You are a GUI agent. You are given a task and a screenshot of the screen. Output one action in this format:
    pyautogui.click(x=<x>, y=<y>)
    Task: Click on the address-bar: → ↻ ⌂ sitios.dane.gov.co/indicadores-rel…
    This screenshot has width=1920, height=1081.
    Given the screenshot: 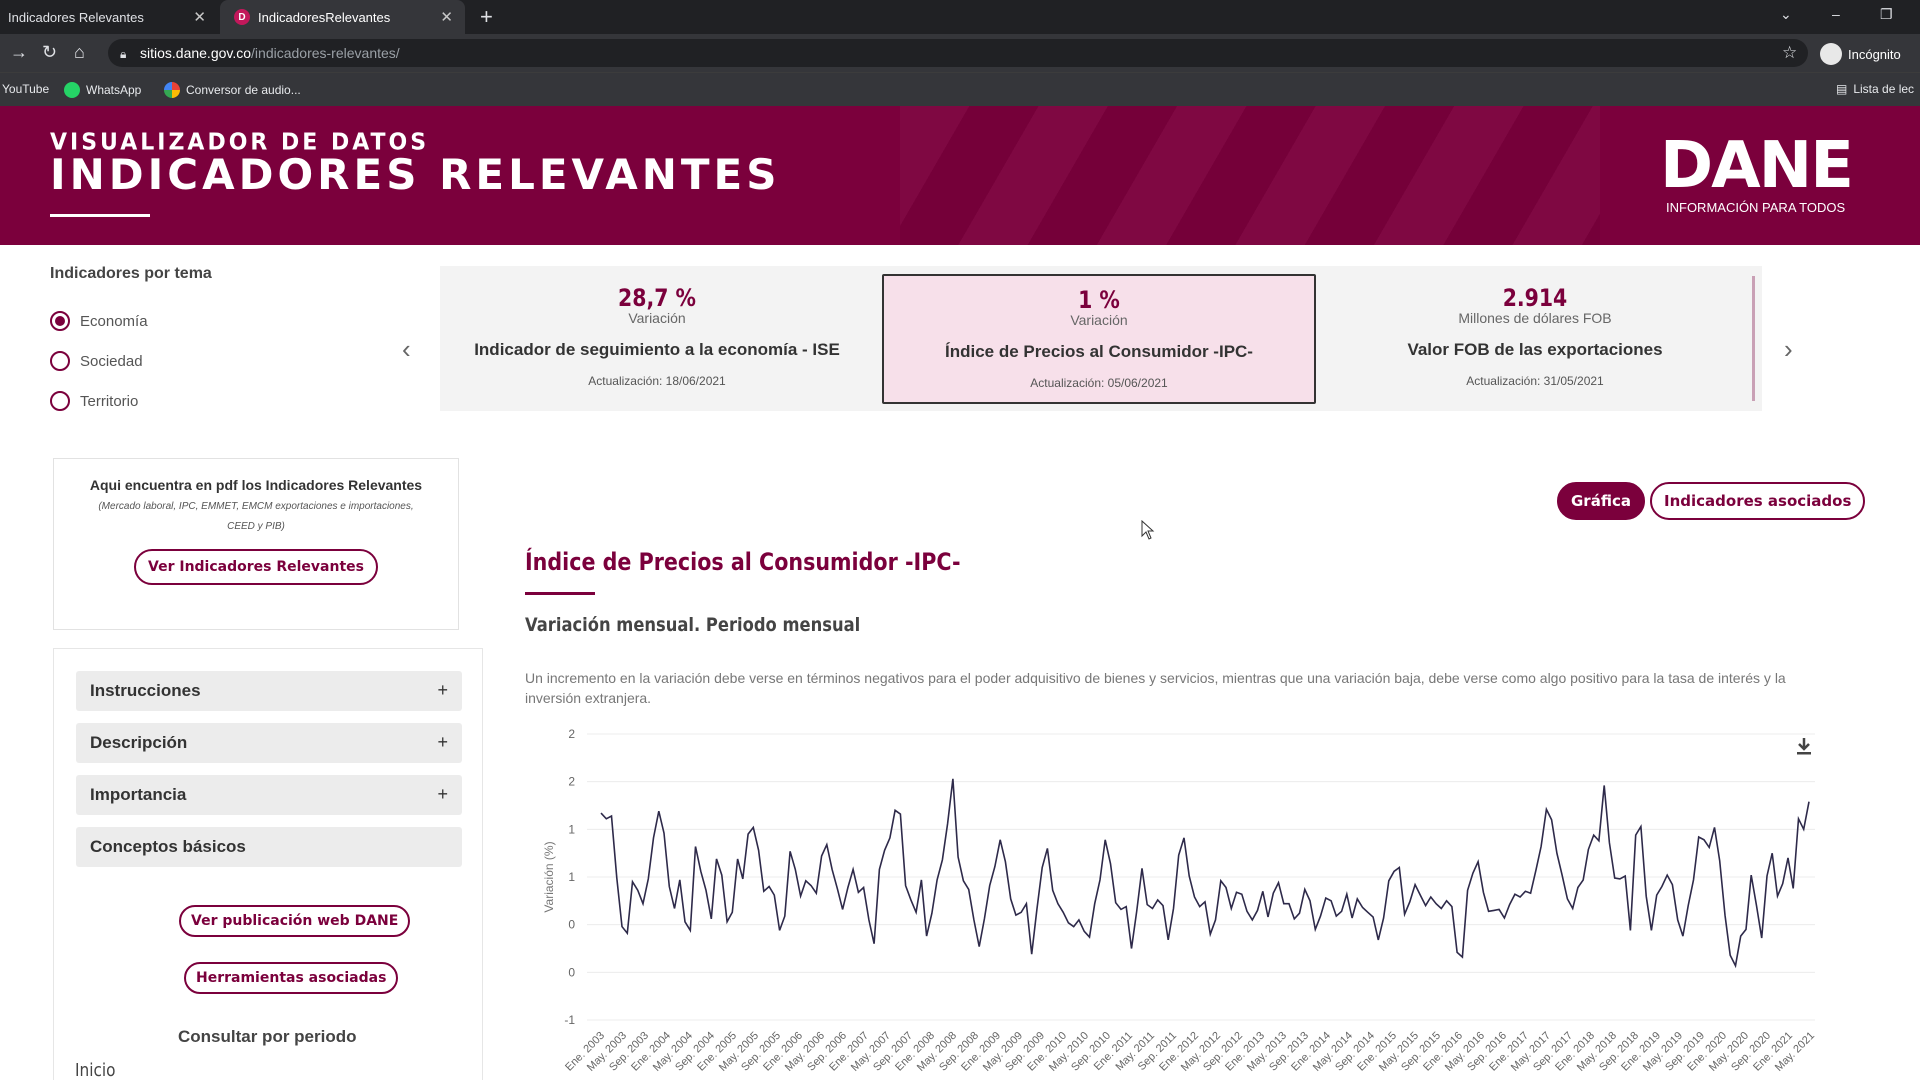 What is the action you would take?
    pyautogui.click(x=960, y=53)
    